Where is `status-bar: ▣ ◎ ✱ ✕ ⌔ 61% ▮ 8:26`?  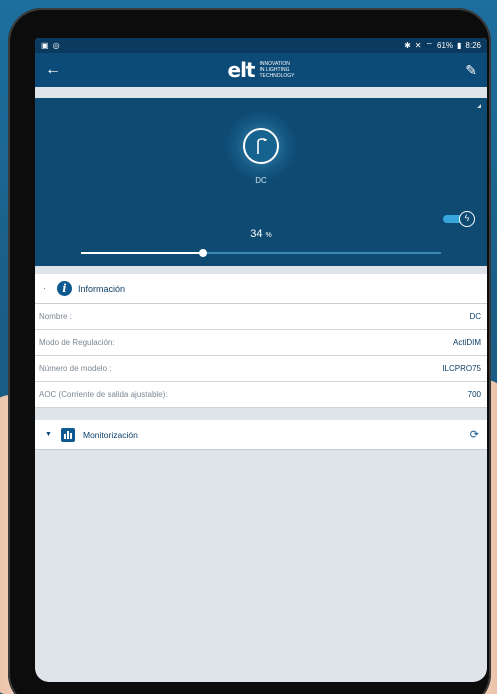
status-bar: ▣ ◎ ✱ ✕ ⌔ 61% ▮ 8:26 is located at coordinates (261, 45).